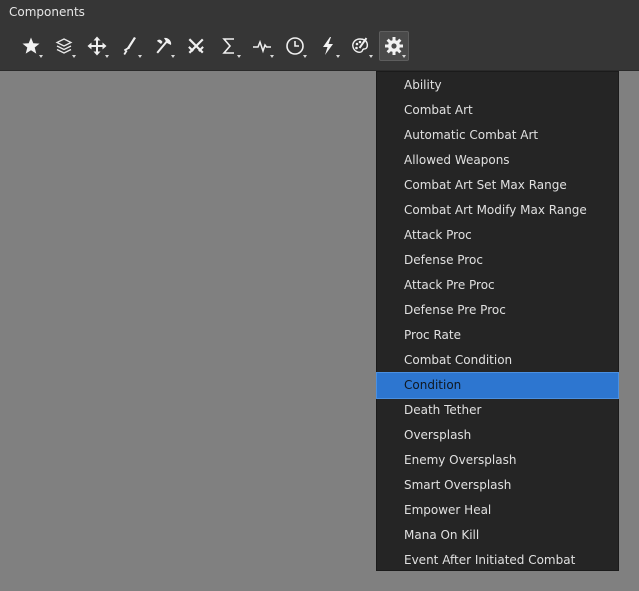  What do you see at coordinates (497, 135) in the screenshot?
I see `menu-item-automatic-combat-art: Automatic Combat Art` at bounding box center [497, 135].